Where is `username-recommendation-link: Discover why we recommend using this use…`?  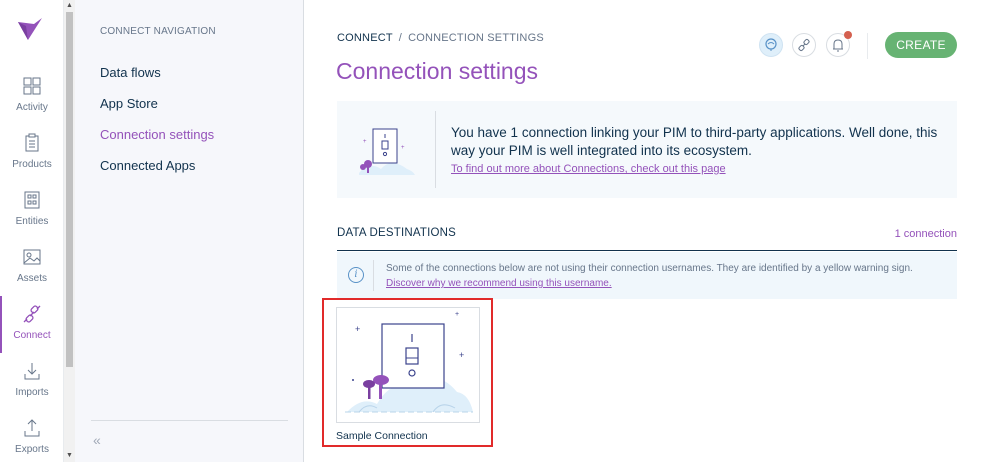
username-recommendation-link: Discover why we recommend using this use… is located at coordinates (499, 283).